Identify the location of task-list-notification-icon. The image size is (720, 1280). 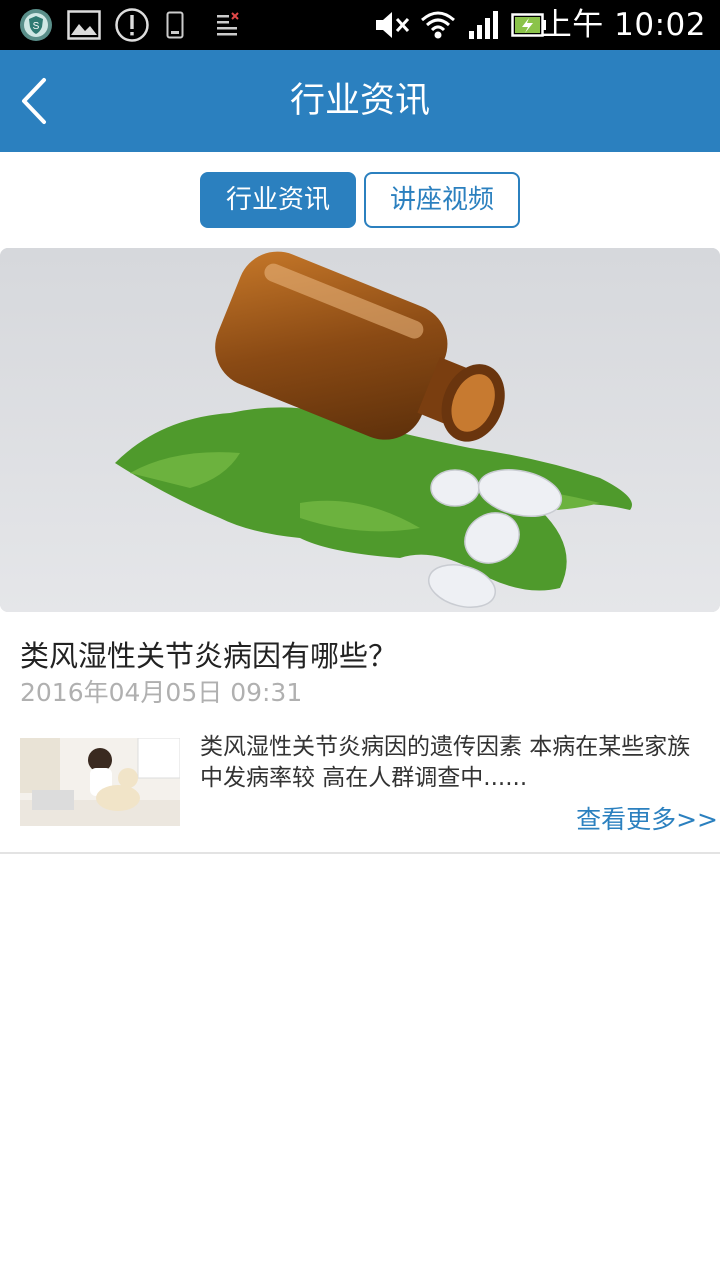
(228, 25).